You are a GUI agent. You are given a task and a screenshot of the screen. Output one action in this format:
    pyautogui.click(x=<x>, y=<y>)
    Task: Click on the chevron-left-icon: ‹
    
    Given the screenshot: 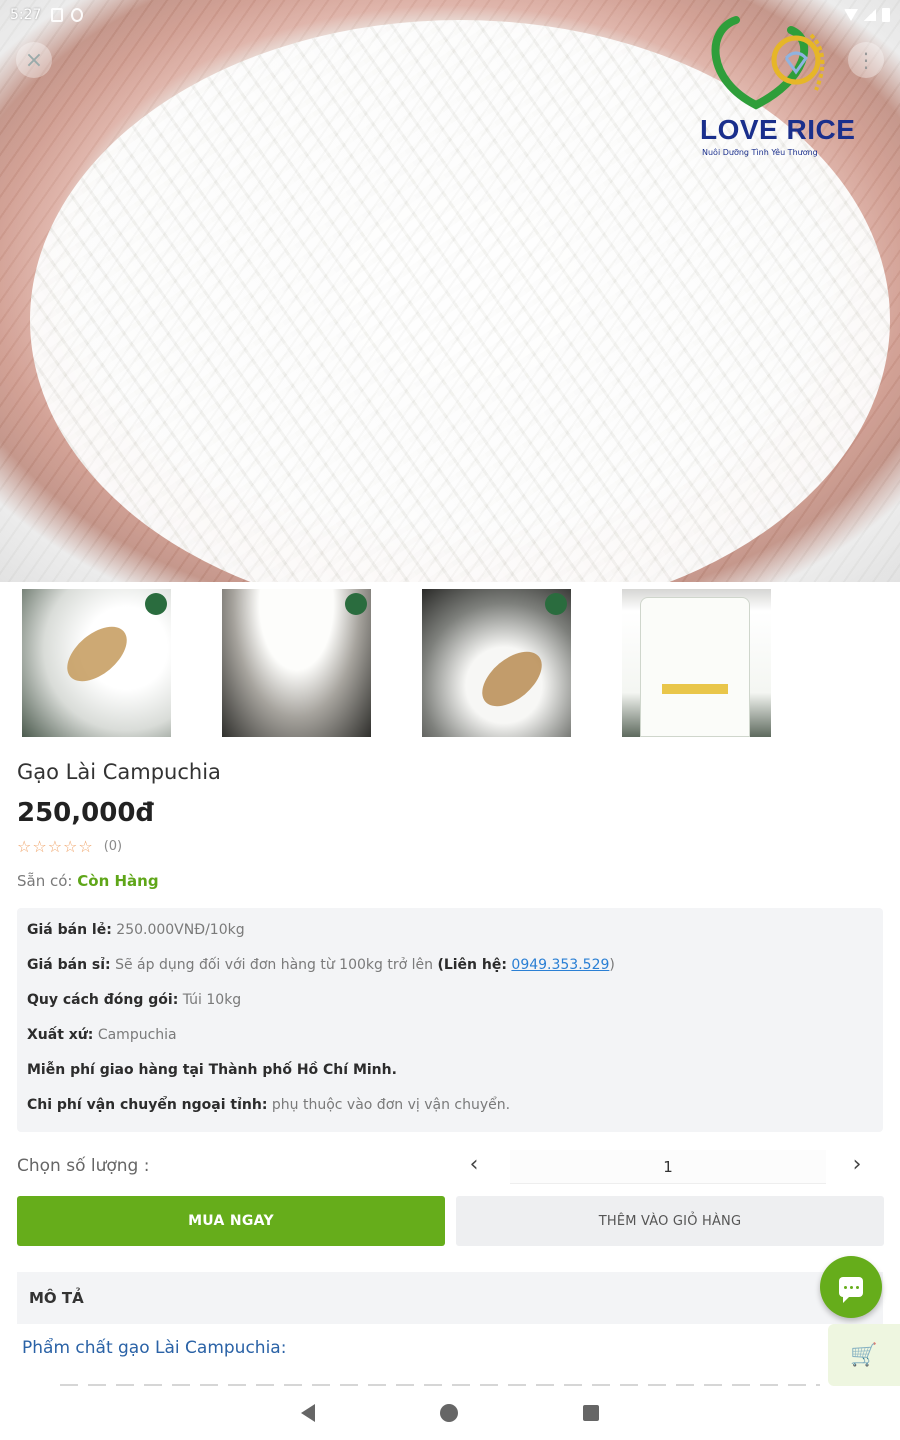 What is the action you would take?
    pyautogui.click(x=474, y=1164)
    